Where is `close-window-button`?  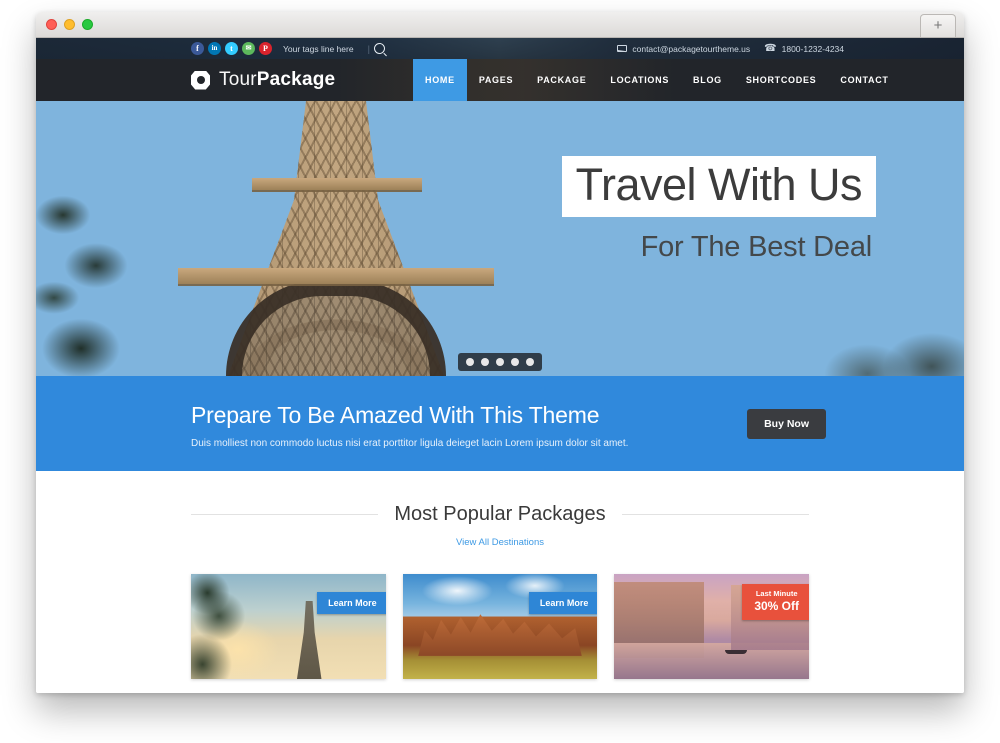 close-window-button is located at coordinates (51, 24).